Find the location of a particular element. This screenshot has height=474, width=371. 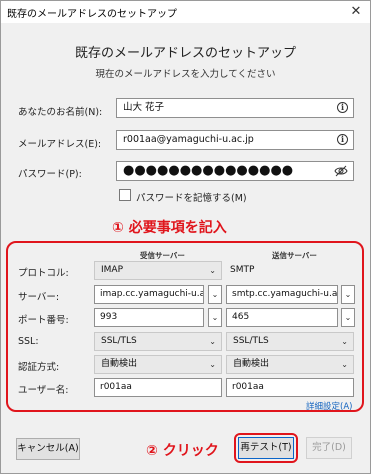

outgoing-ssl-value: SSL/TLS is located at coordinates (251, 341).